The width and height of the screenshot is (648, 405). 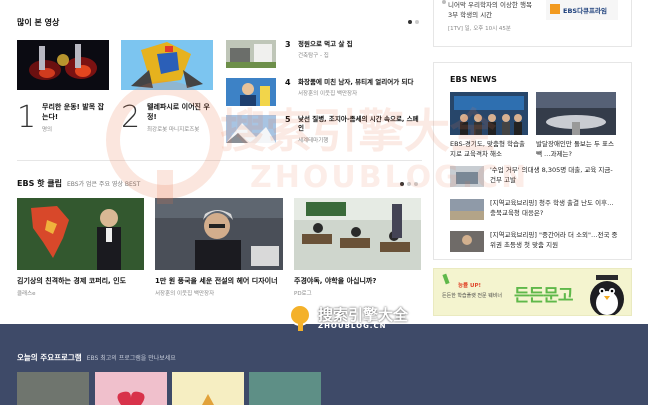 What do you see at coordinates (165, 142) in the screenshot?
I see `watermark-logo-icon` at bounding box center [165, 142].